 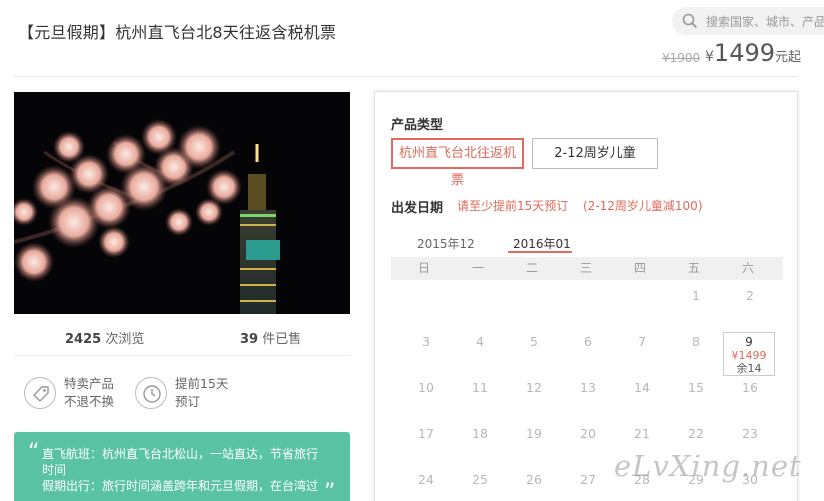 What do you see at coordinates (513, 206) in the screenshot?
I see `advance-booking-note: 请至少提前15天预订` at bounding box center [513, 206].